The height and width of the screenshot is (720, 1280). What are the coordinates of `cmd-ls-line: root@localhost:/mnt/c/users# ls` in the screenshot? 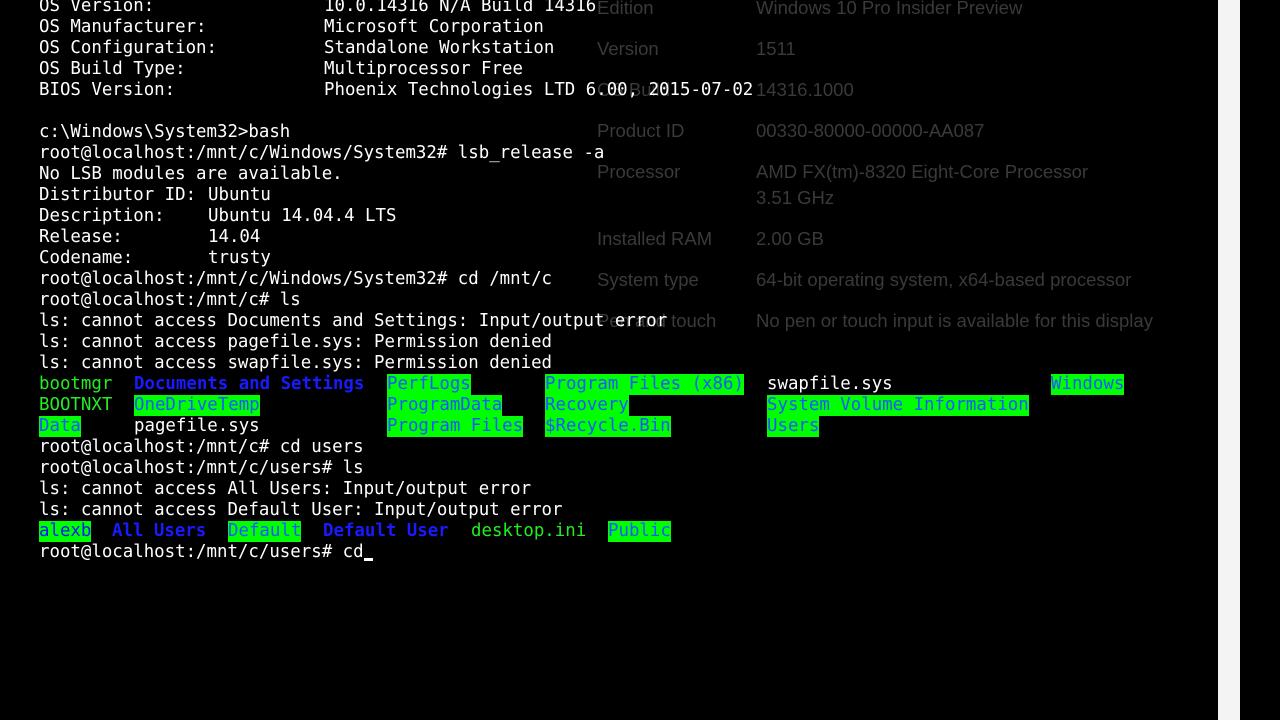 It's located at (201, 468).